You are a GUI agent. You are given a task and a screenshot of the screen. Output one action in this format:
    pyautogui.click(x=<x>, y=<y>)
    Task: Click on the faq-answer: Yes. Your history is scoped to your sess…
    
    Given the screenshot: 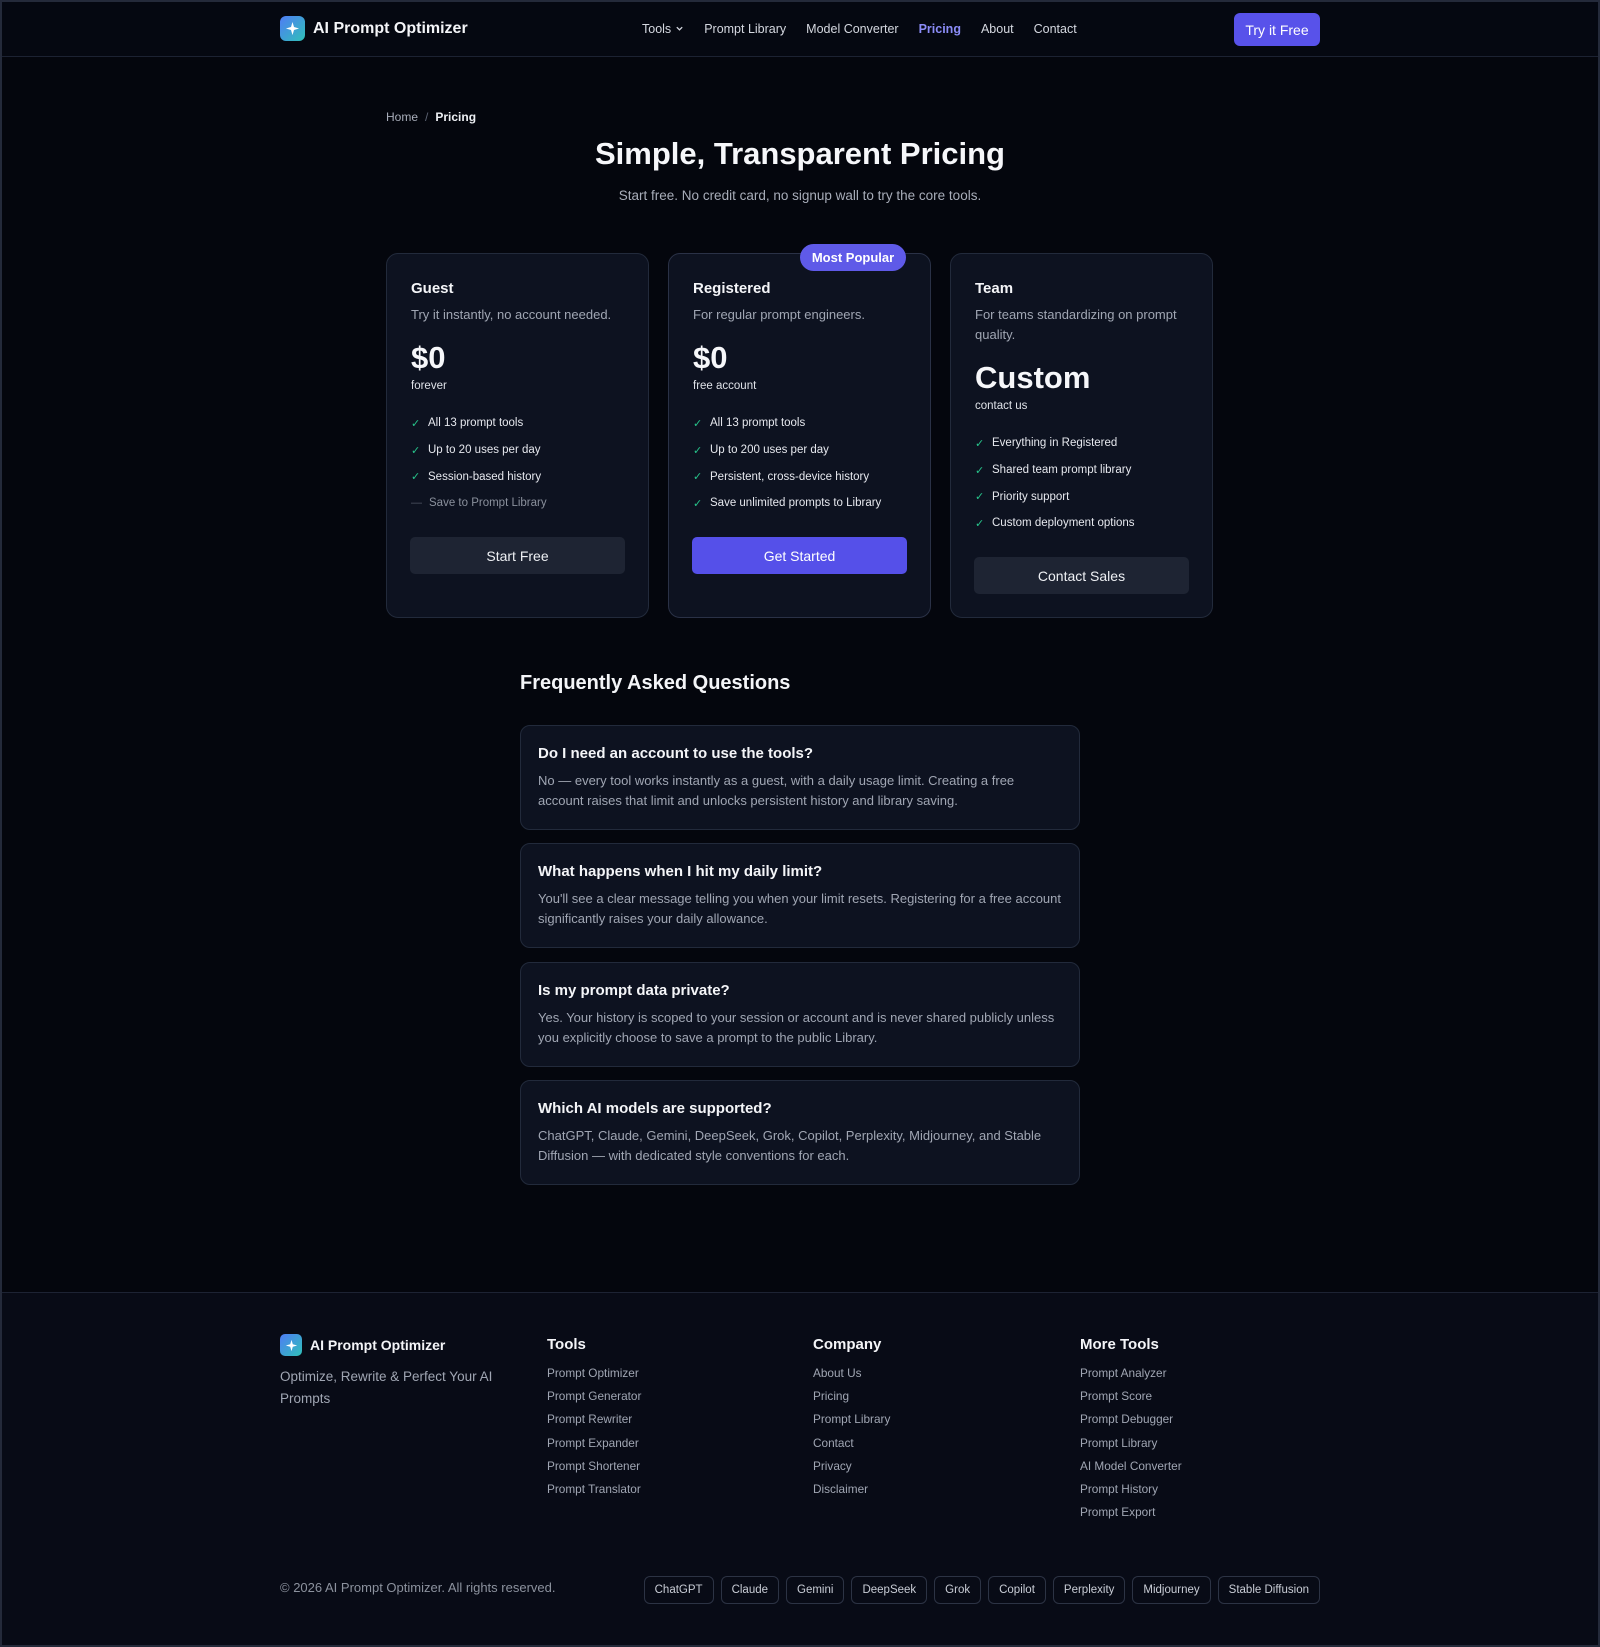 What is the action you would take?
    pyautogui.click(x=796, y=1027)
    